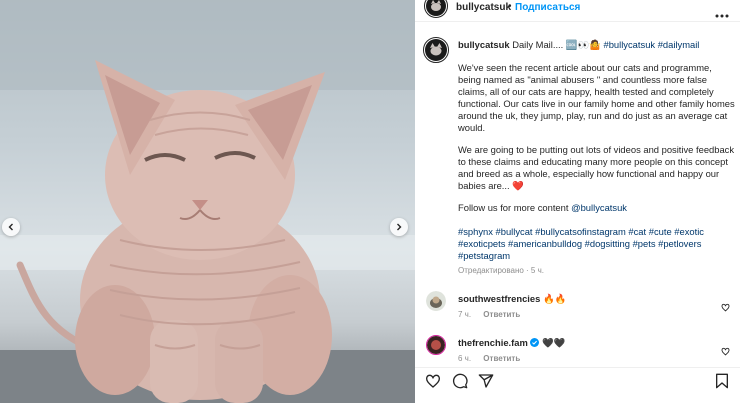 This screenshot has height=403, width=740. What do you see at coordinates (465, 314) in the screenshot?
I see `comment-time: 7 ч.` at bounding box center [465, 314].